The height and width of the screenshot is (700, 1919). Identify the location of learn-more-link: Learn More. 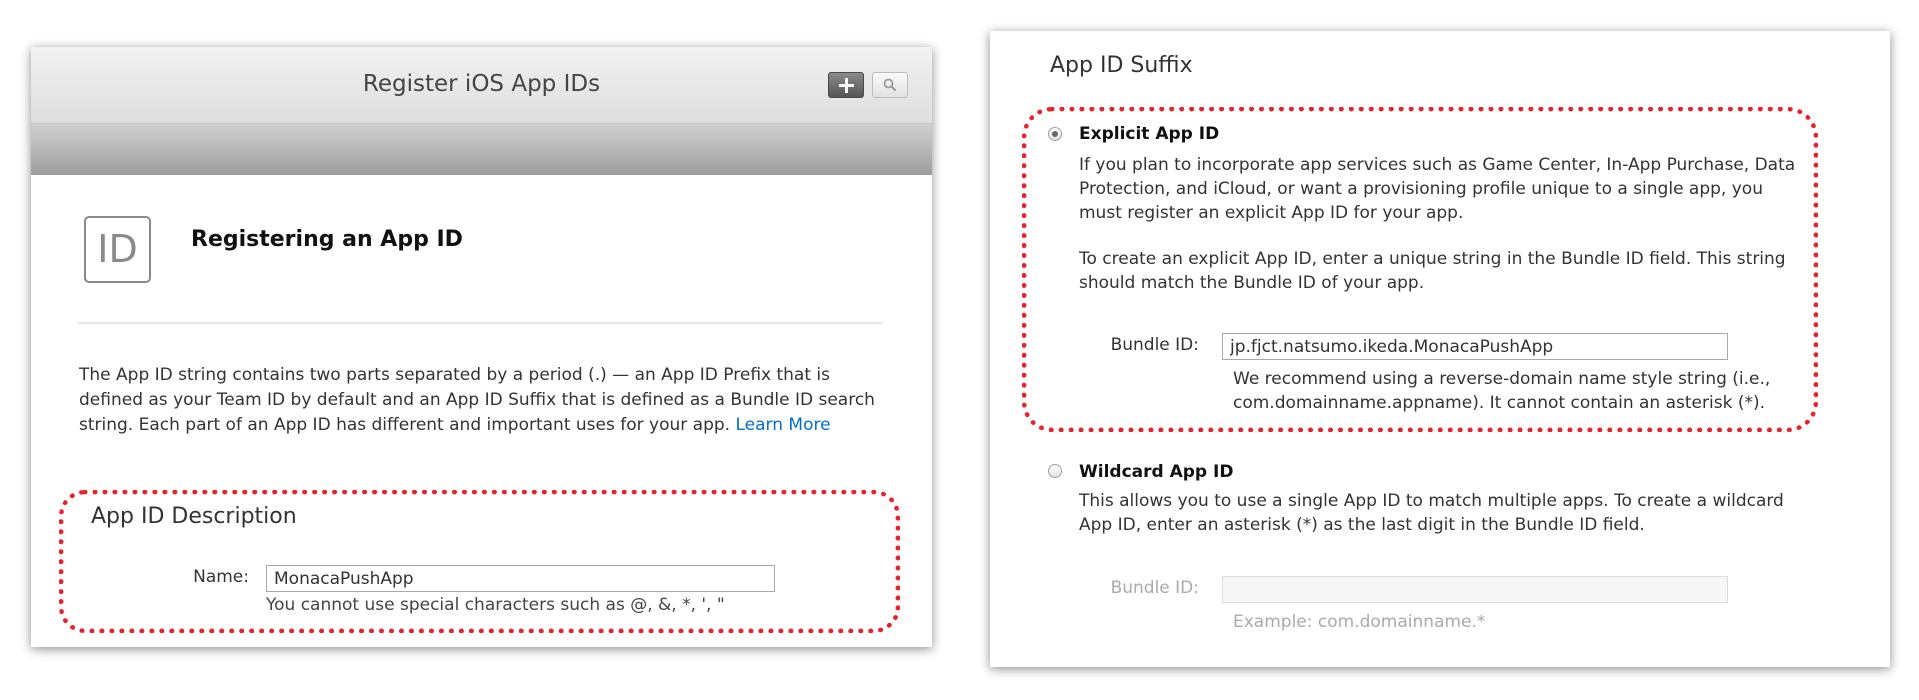
(782, 425).